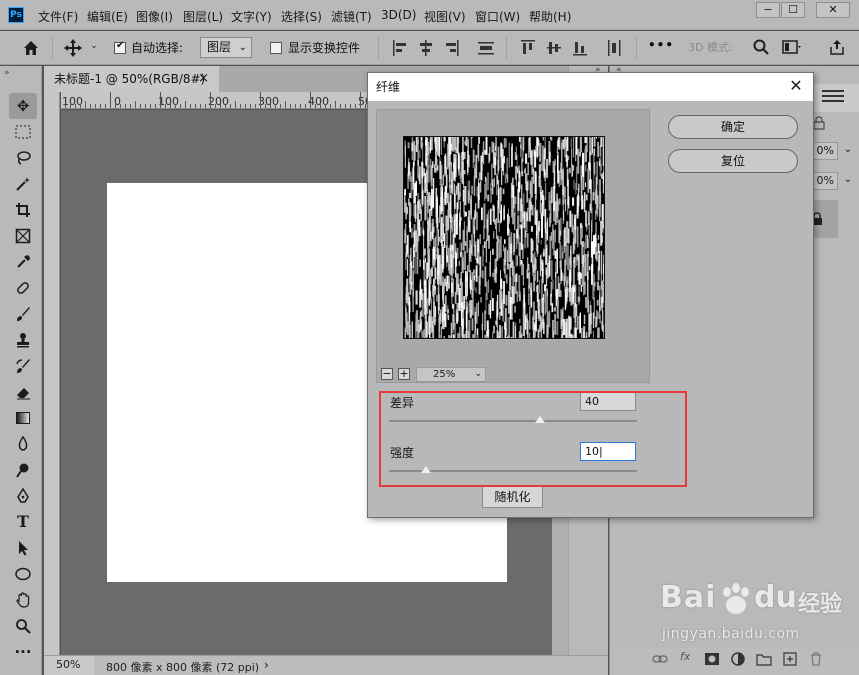 The image size is (859, 675). I want to click on status-arrow-icon: ›, so click(266, 665).